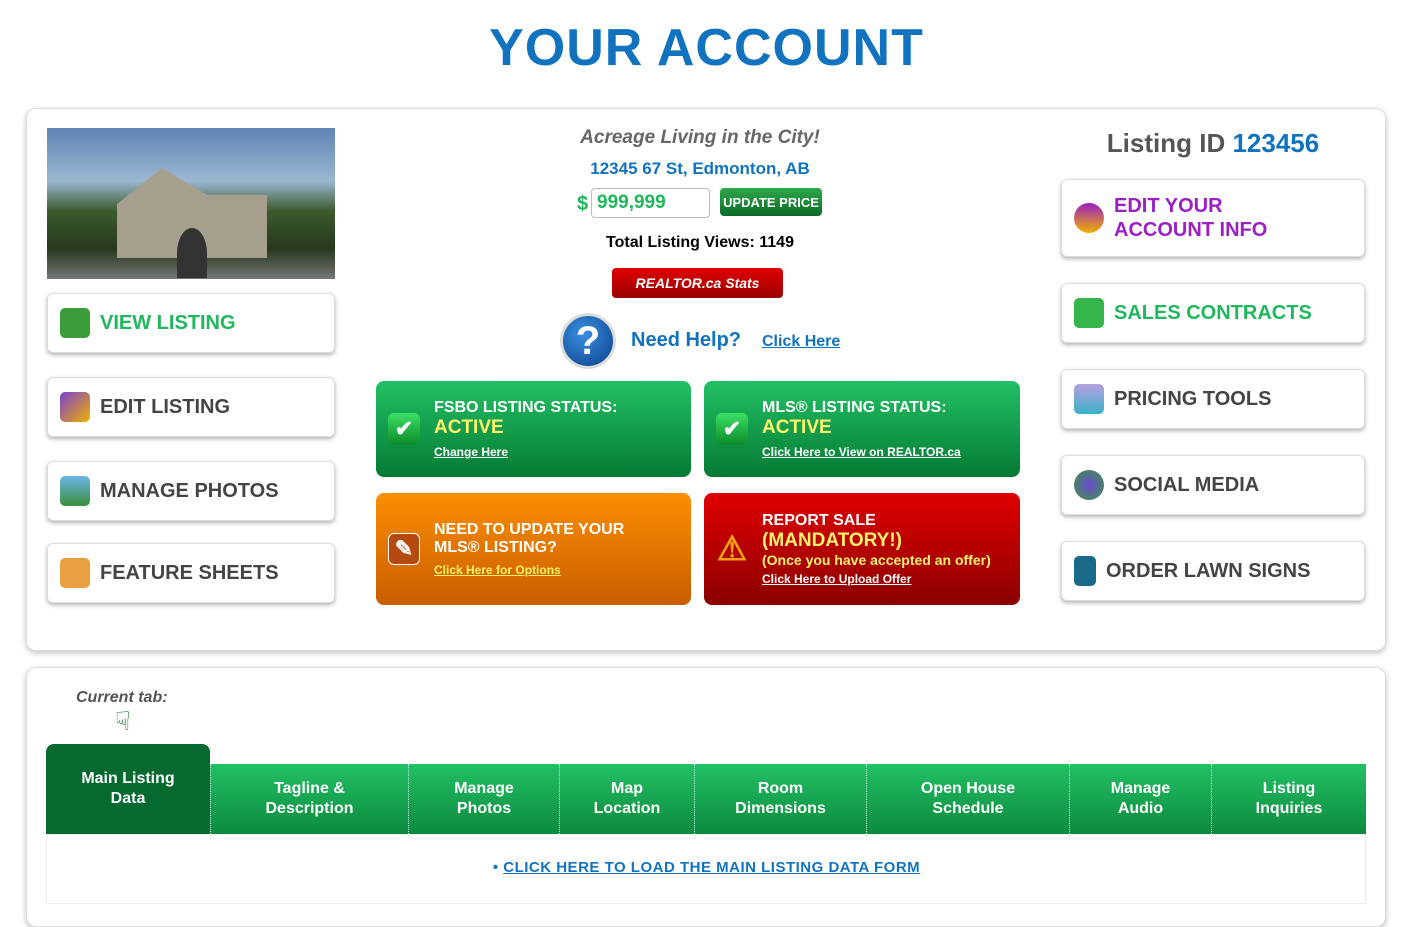  I want to click on report-title: REPORT SALE, so click(819, 520).